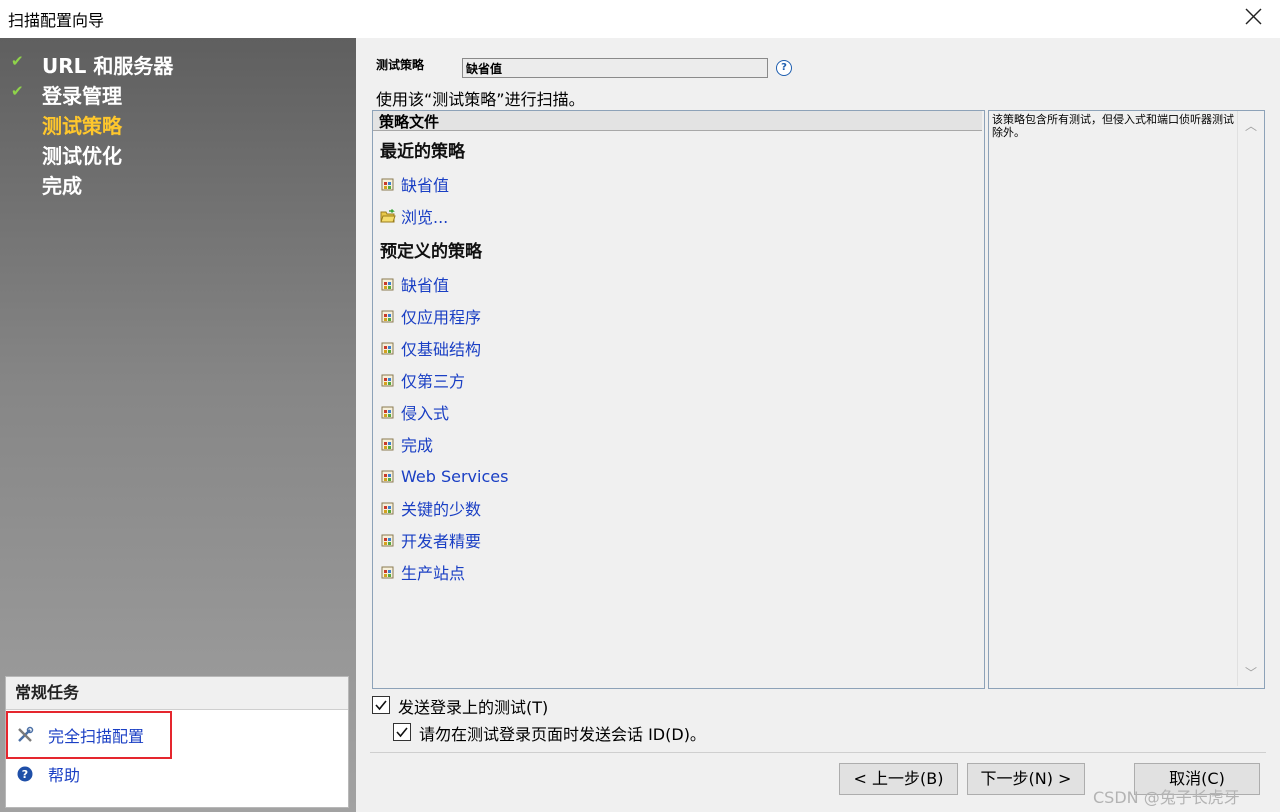  I want to click on scroll-up-icon: ︿, so click(1251, 125).